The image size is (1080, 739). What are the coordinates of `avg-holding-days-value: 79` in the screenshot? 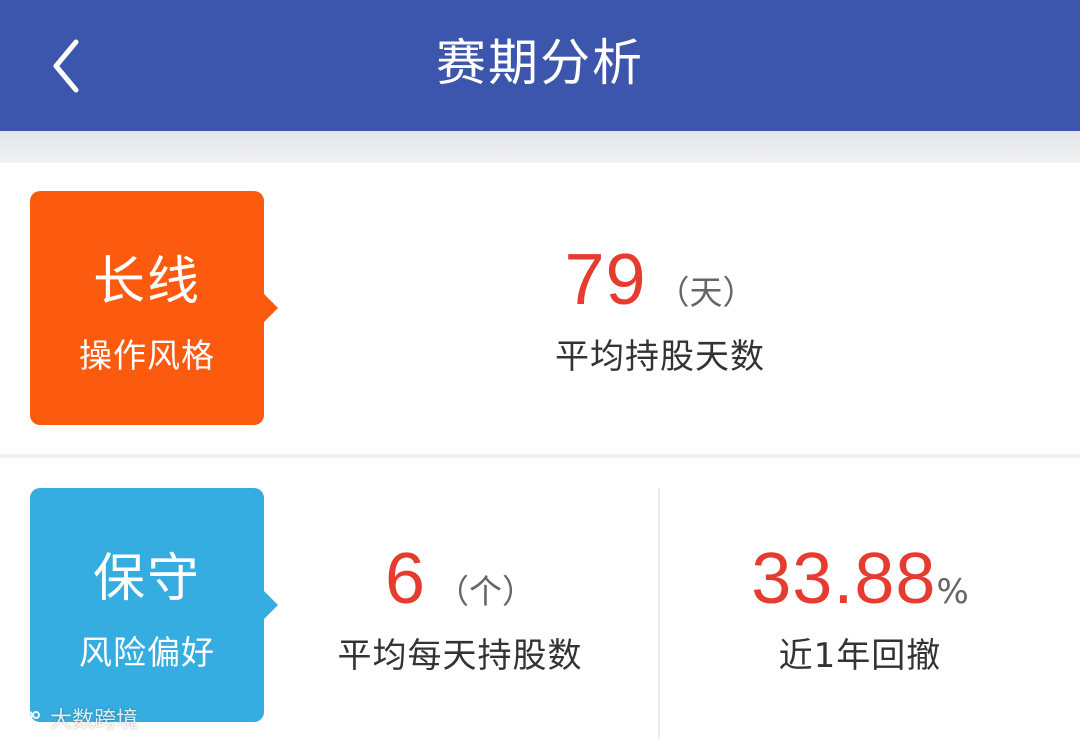 It's located at (605, 280).